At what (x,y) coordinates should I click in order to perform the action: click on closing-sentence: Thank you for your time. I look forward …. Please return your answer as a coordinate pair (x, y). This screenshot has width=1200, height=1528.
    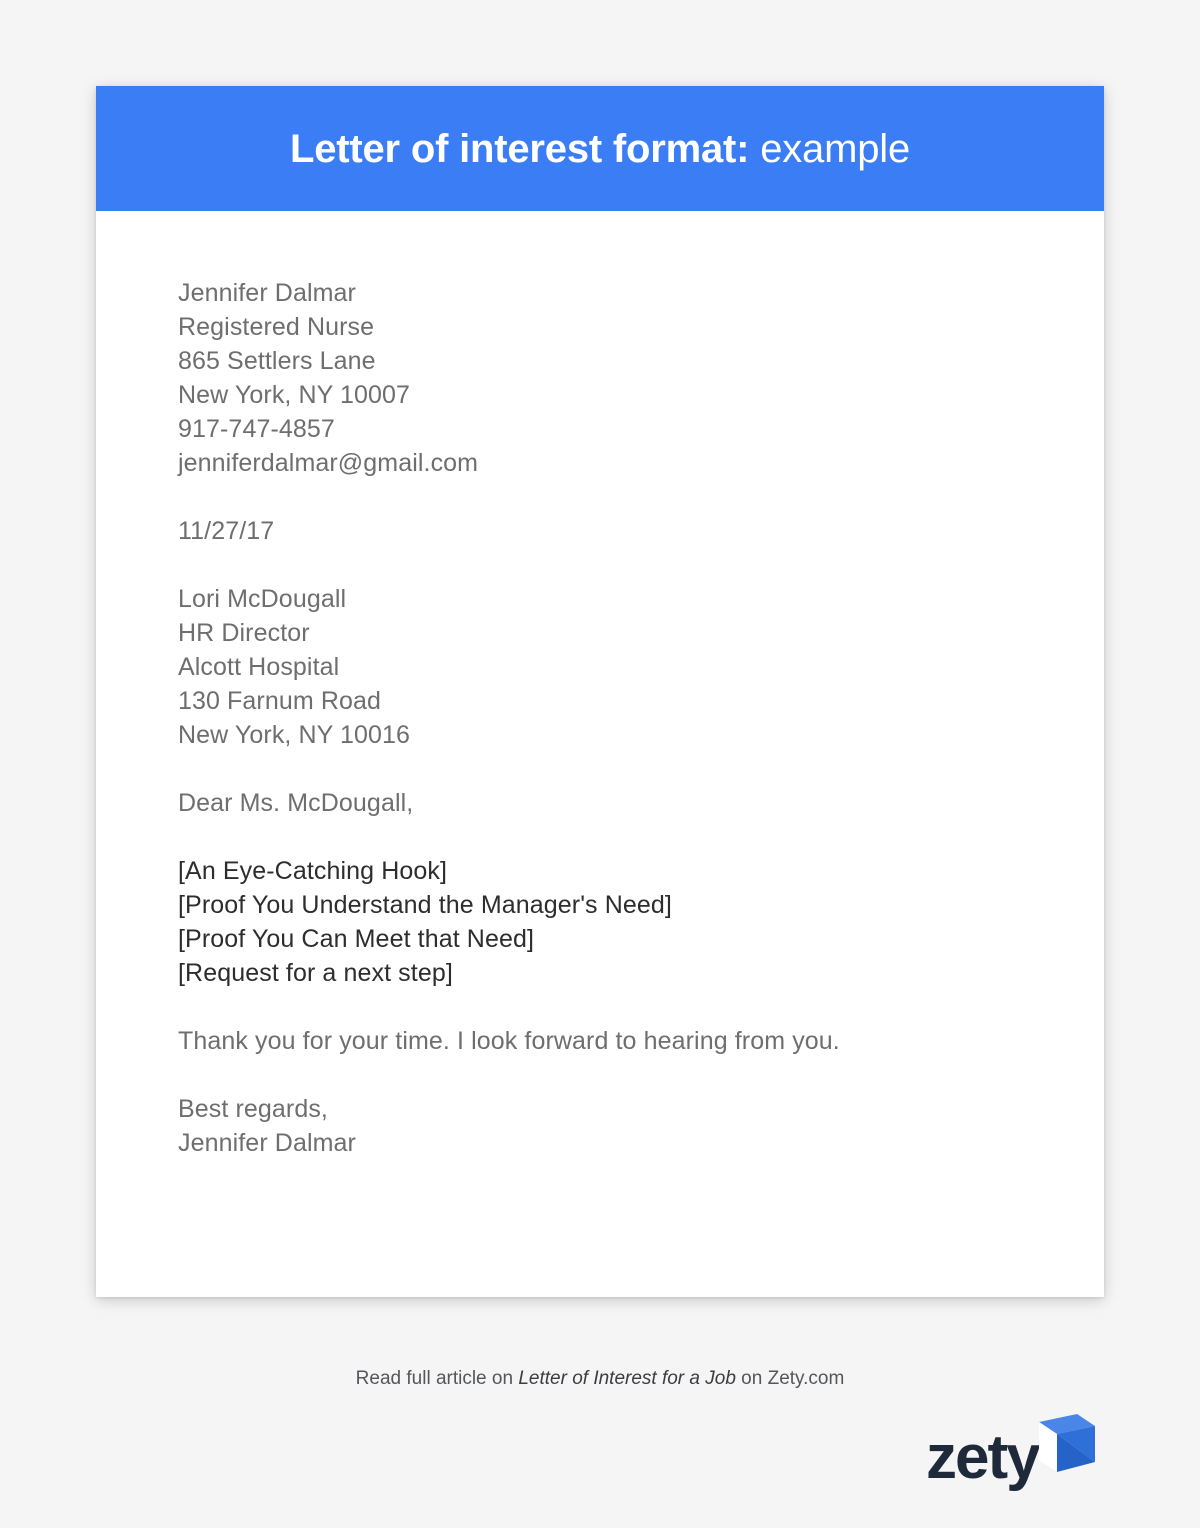
    Looking at the image, I should click on (509, 1041).